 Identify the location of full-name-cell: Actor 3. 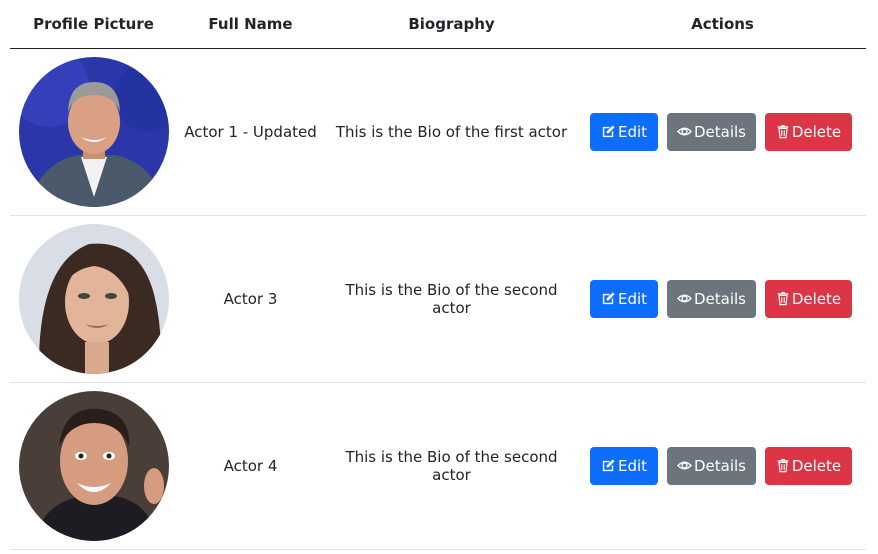
(250, 299).